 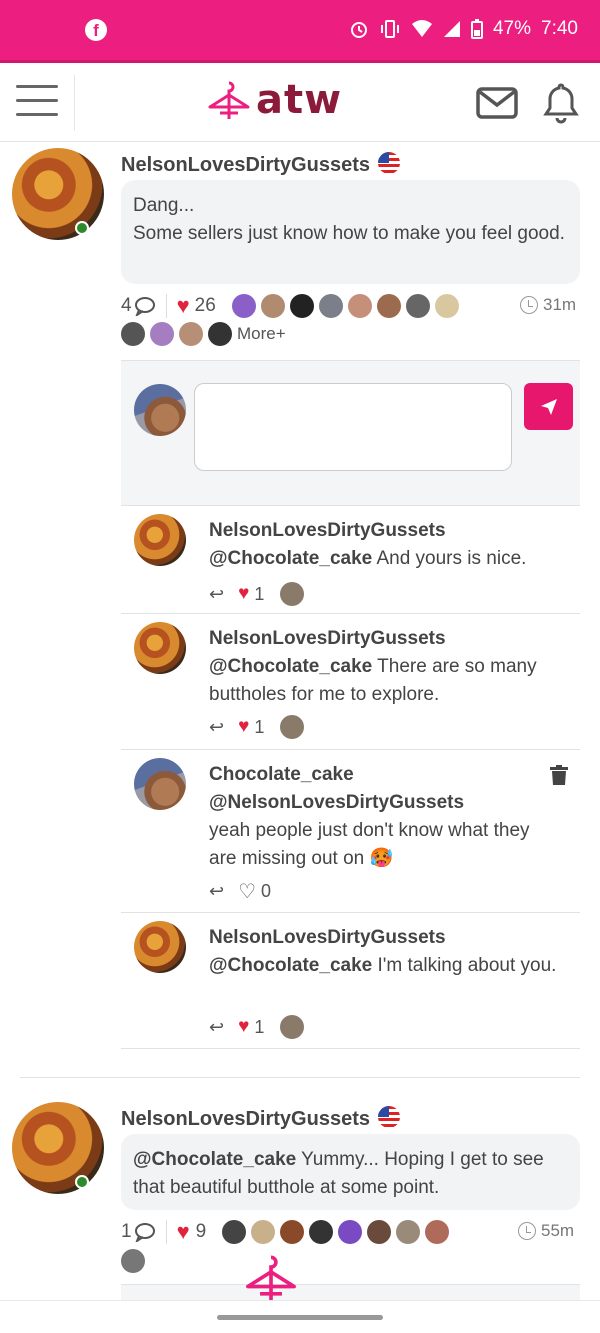 I want to click on post-stats: 1 ♥ 9, so click(x=287, y=1232).